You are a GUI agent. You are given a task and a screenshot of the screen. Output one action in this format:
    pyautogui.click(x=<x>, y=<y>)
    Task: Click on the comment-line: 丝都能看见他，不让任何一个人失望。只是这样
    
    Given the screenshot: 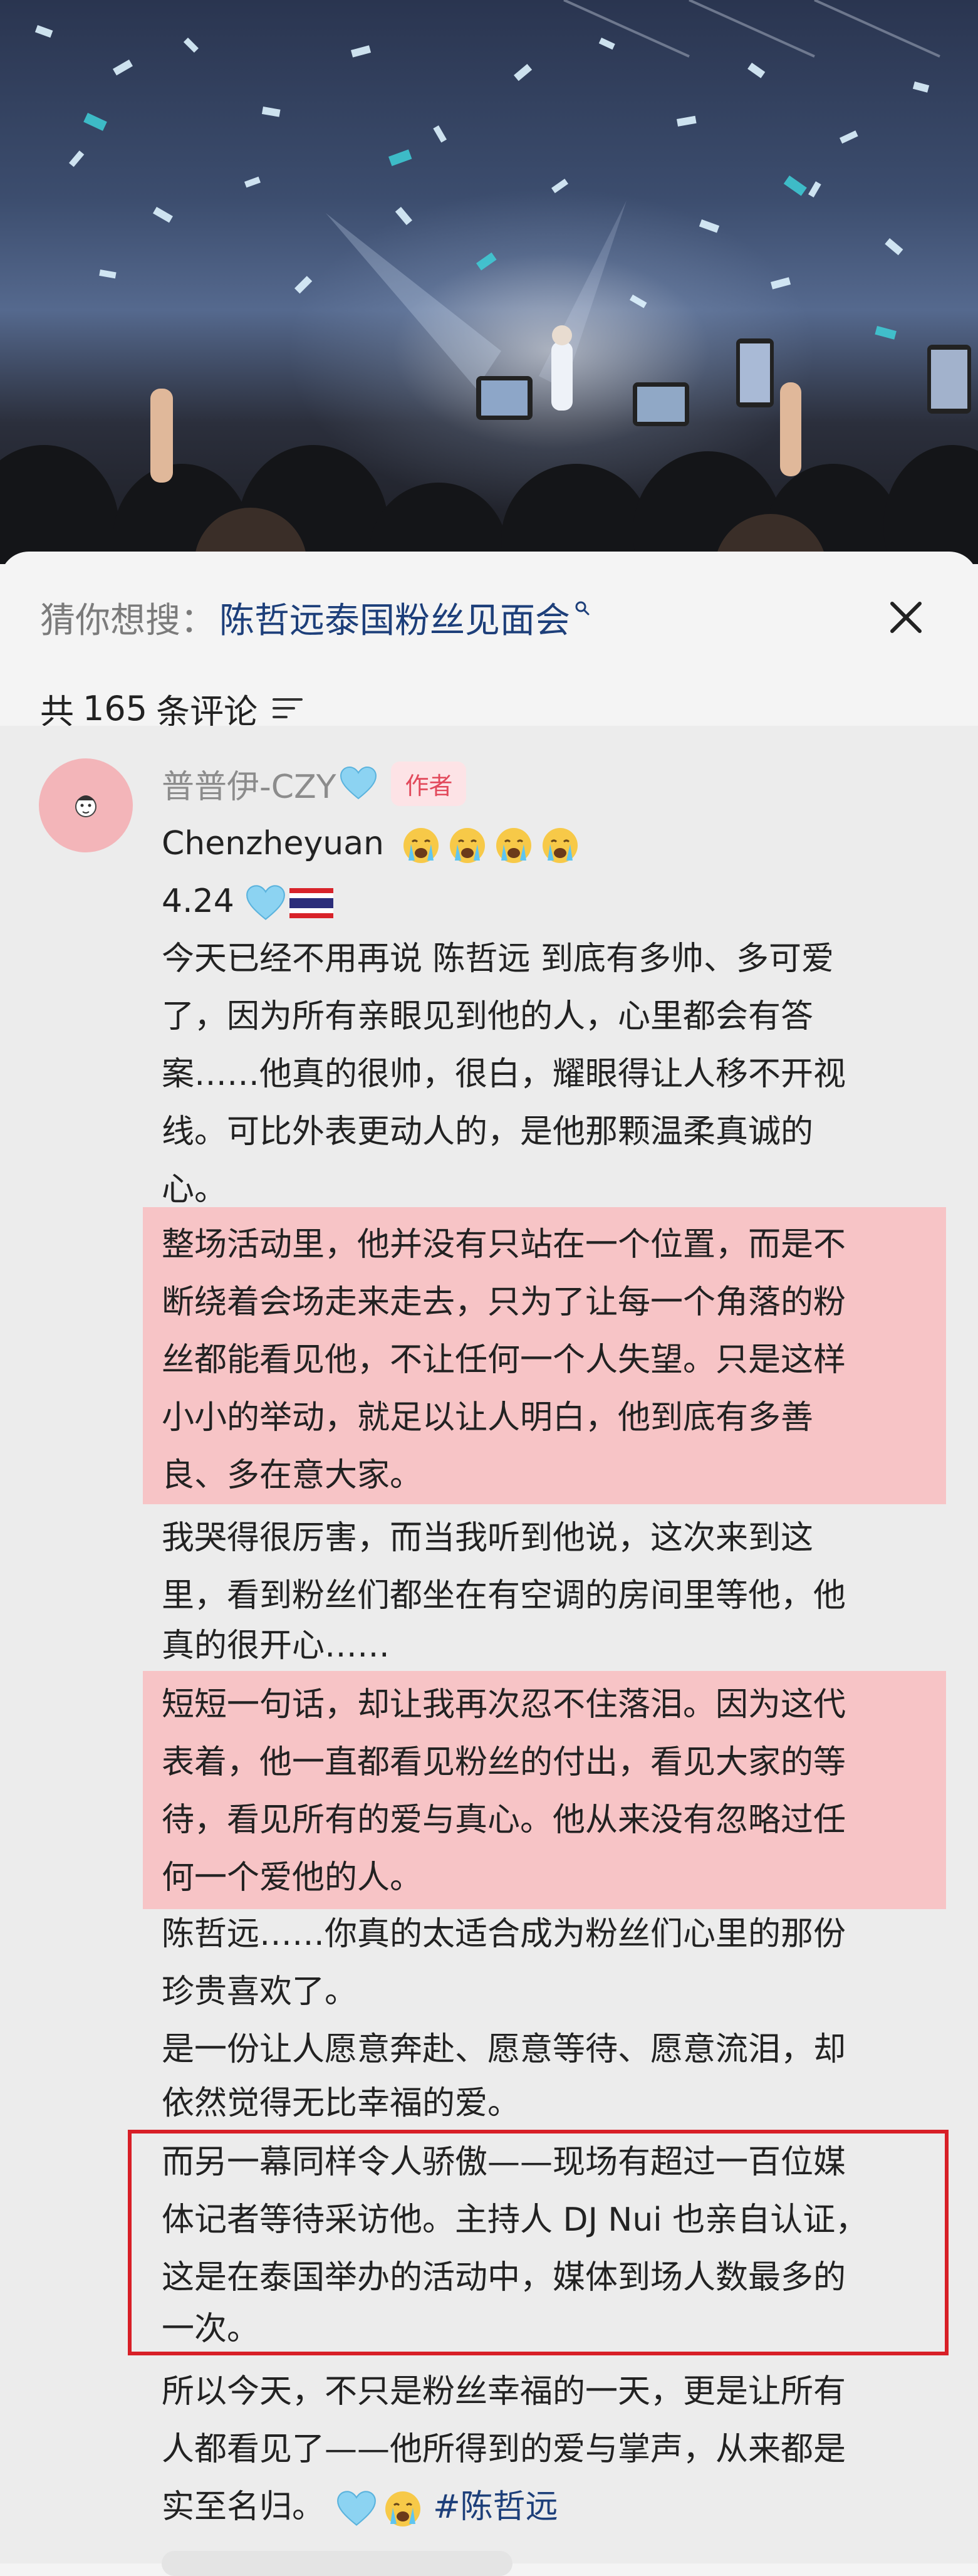 What is the action you would take?
    pyautogui.click(x=504, y=1360)
    